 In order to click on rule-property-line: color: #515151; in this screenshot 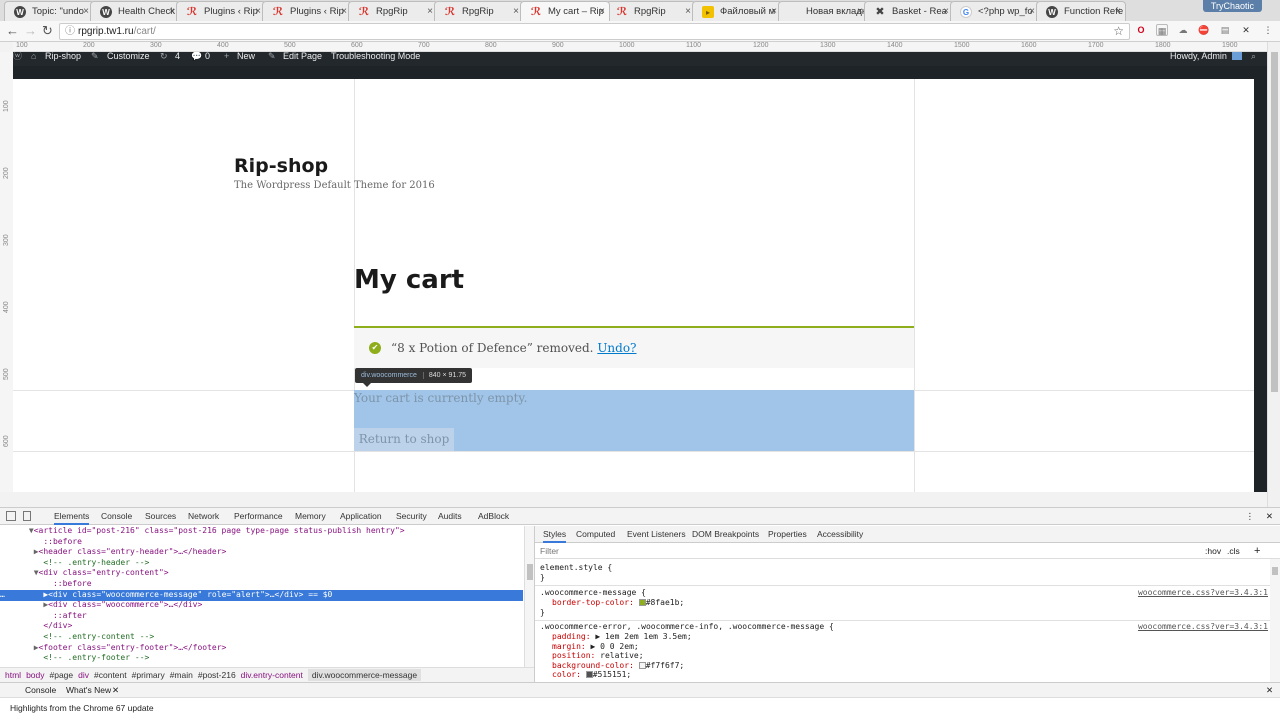, I will do `click(591, 675)`.